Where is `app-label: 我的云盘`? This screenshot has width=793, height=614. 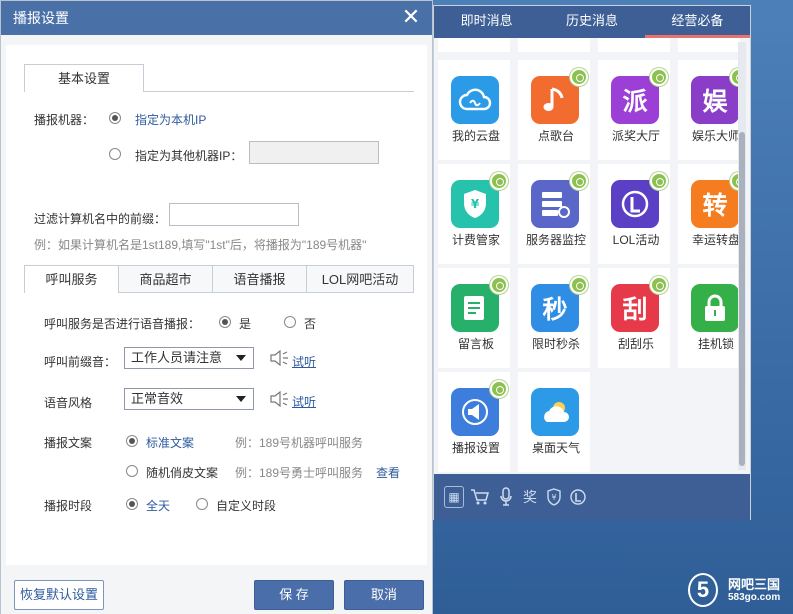
app-label: 我的云盘 is located at coordinates (475, 136).